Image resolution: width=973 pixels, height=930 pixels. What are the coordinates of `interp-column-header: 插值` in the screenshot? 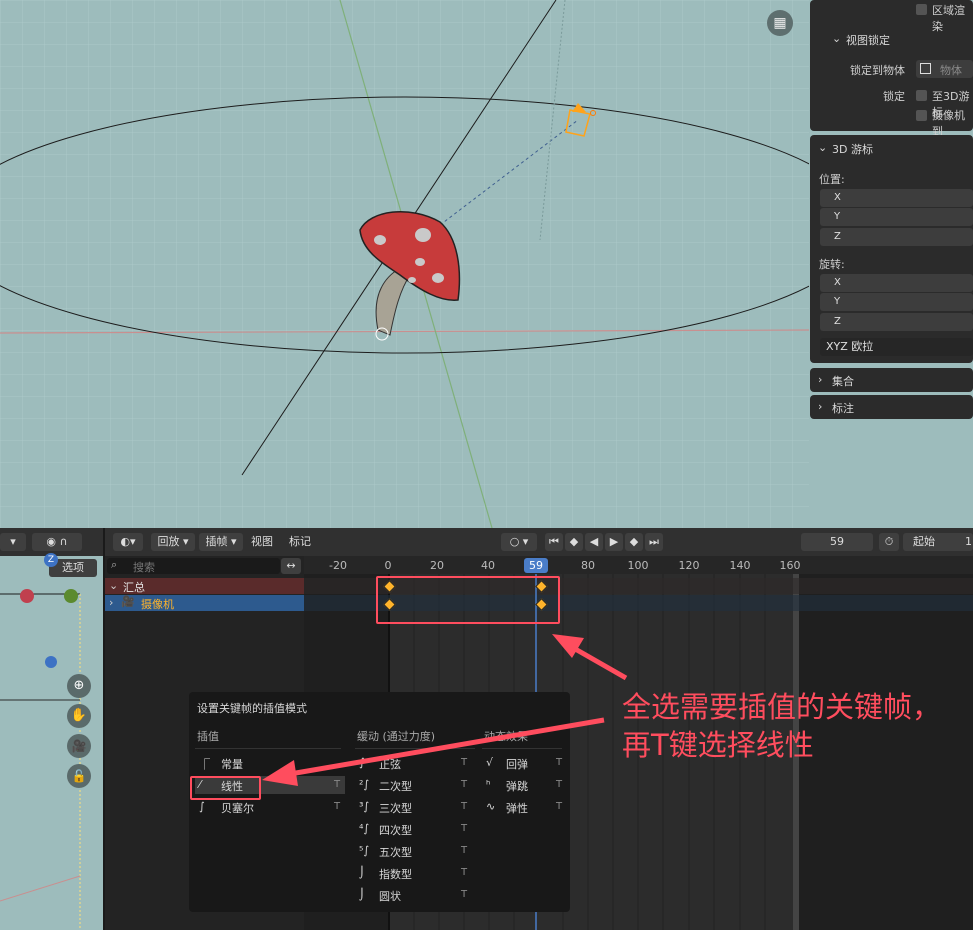 It's located at (208, 736).